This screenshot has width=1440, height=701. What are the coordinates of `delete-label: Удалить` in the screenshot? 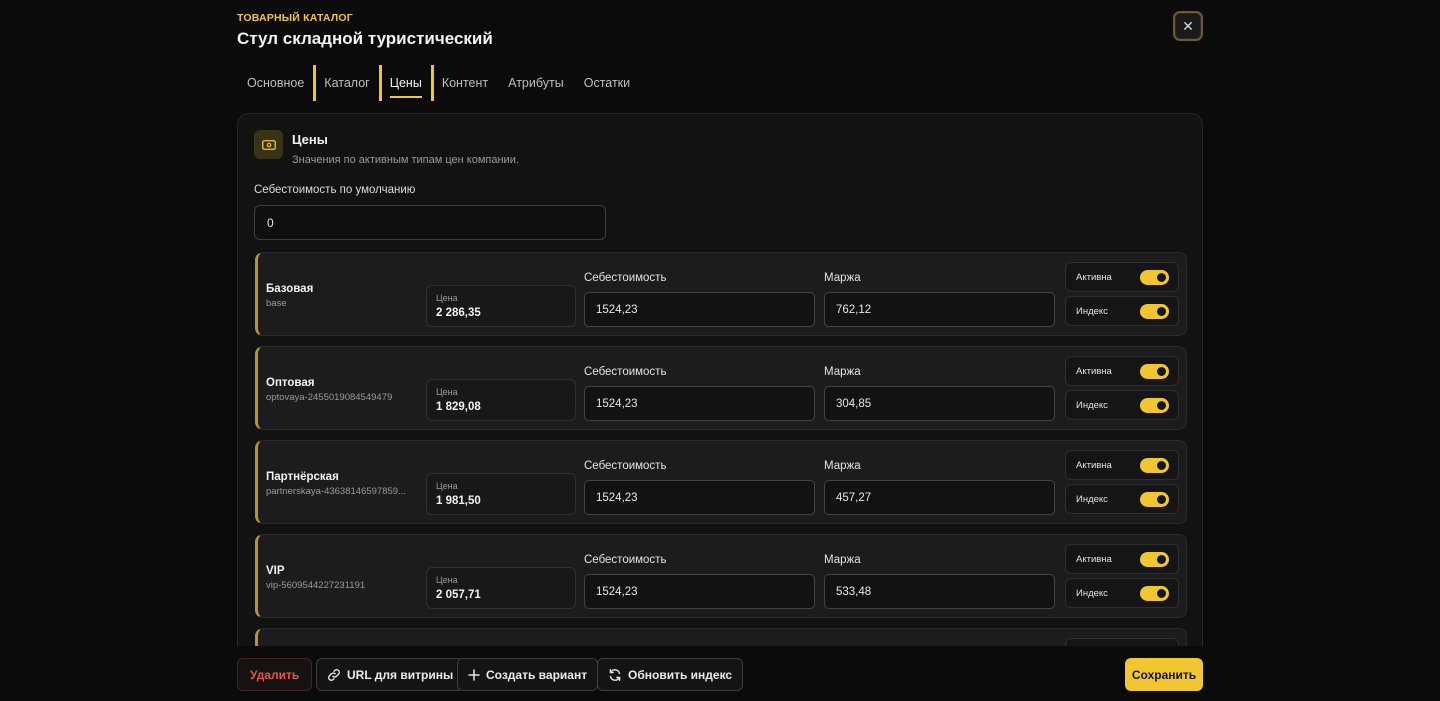 It's located at (275, 674).